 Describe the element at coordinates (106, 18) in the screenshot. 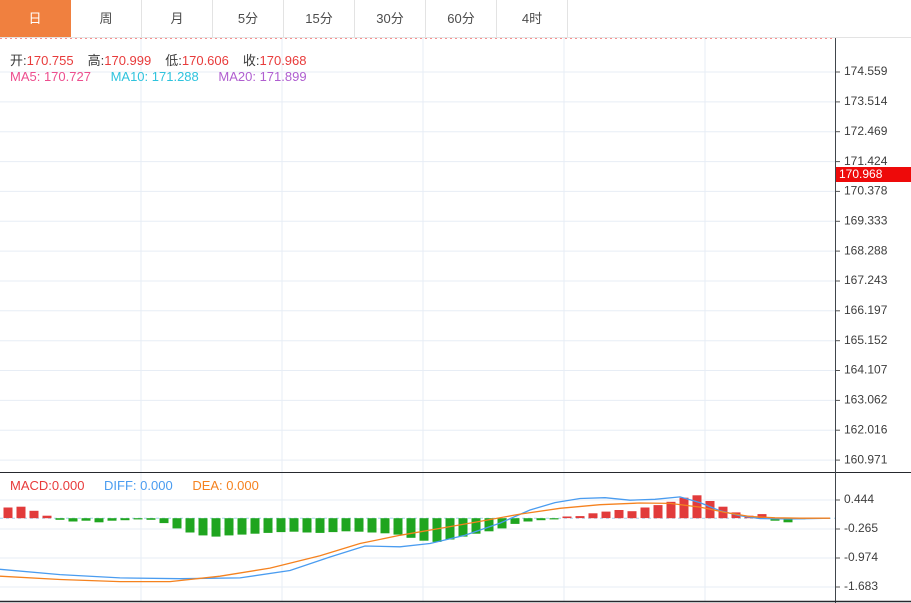

I see `tab-week: 周` at that location.